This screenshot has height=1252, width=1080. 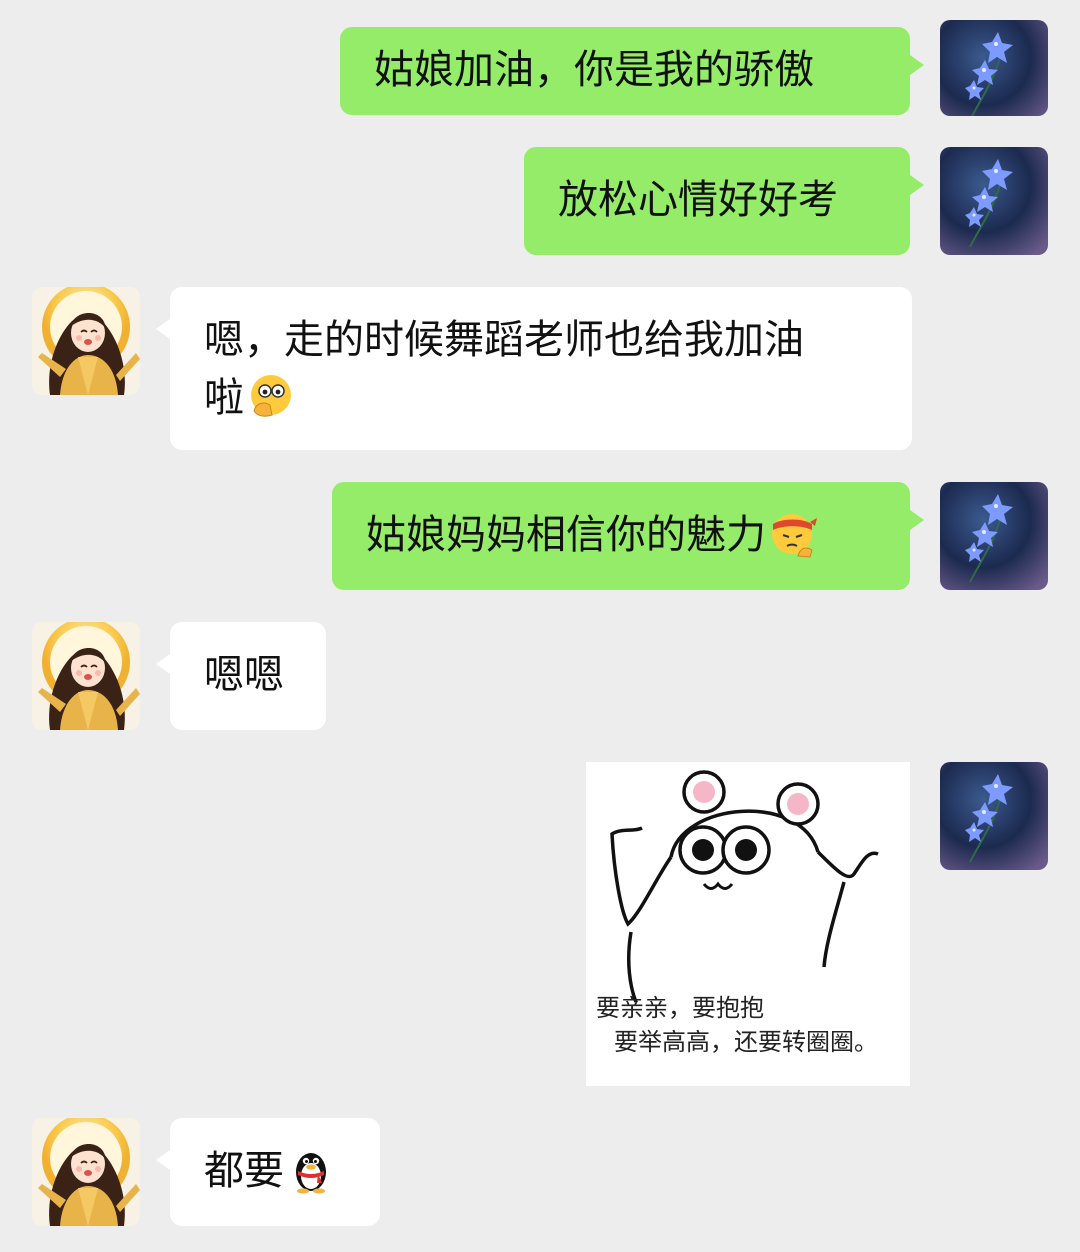 What do you see at coordinates (271, 396) in the screenshot?
I see `thinking-face-emoji-icon` at bounding box center [271, 396].